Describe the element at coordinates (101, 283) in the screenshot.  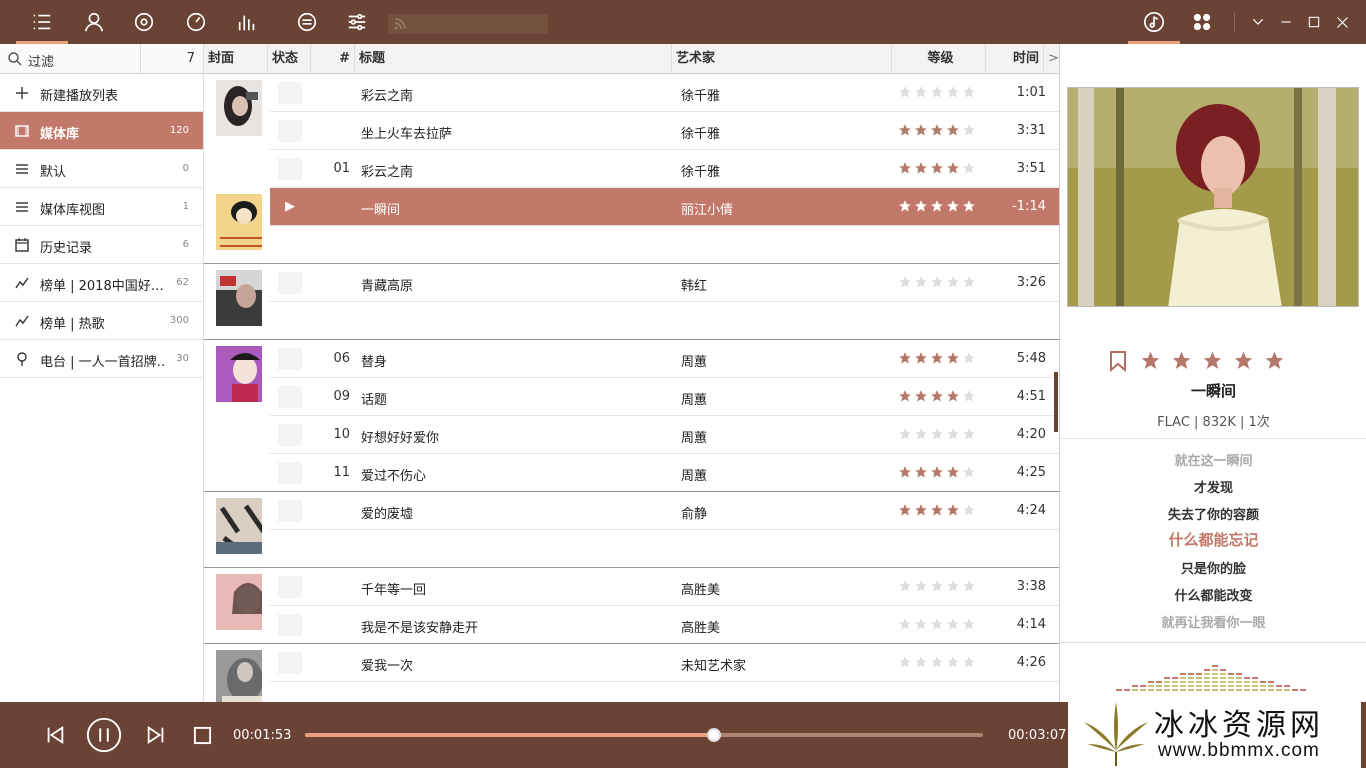
I see `sidebar-item: 榜单 | 2018中国好… 62` at that location.